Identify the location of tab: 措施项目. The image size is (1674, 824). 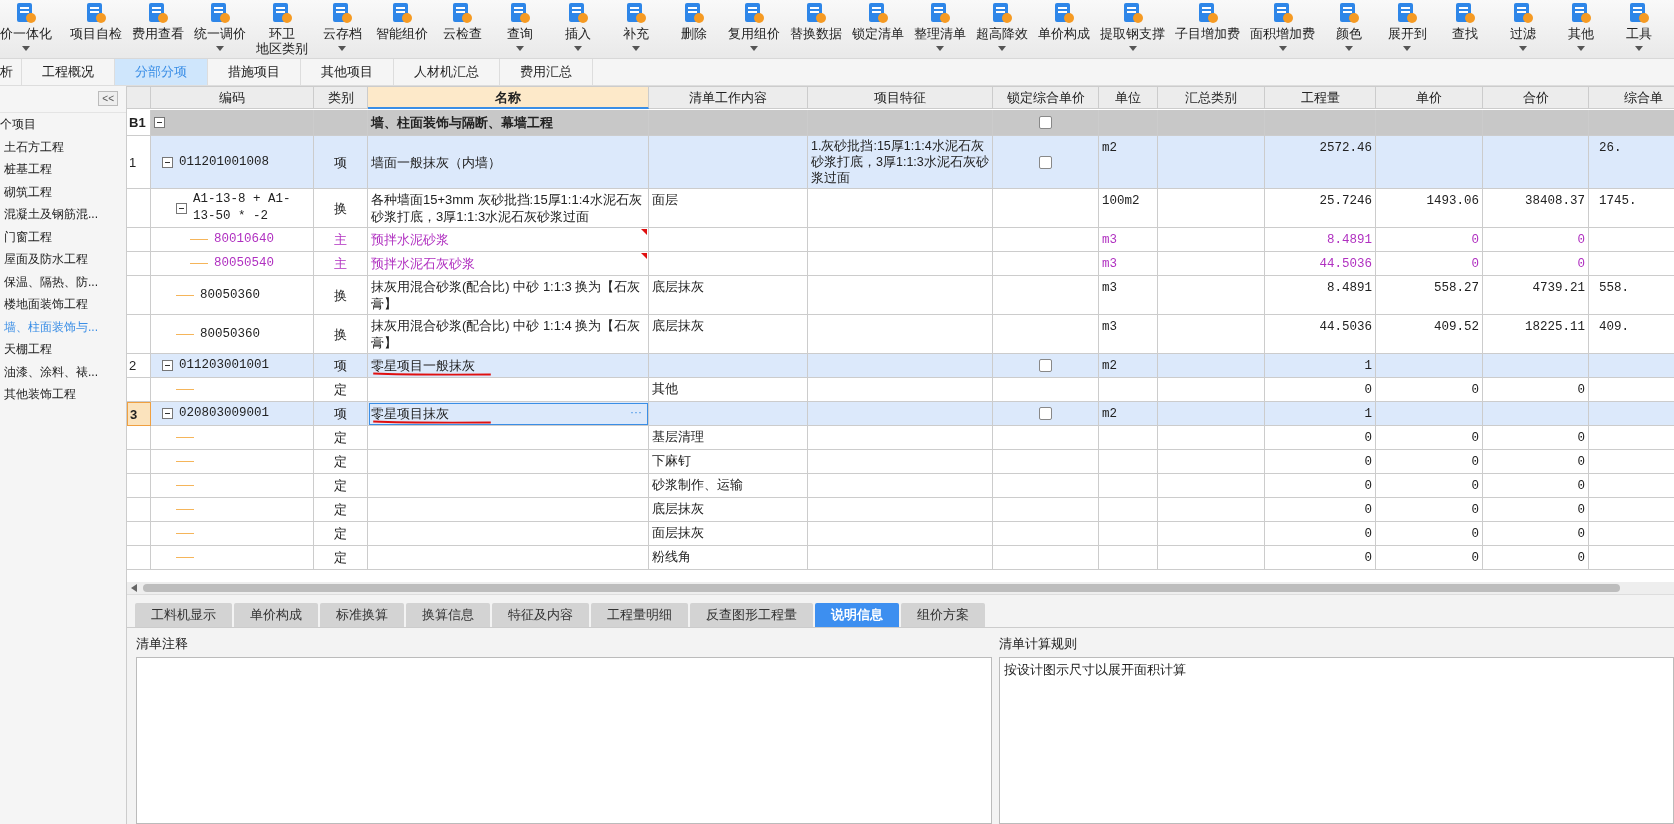
(254, 72).